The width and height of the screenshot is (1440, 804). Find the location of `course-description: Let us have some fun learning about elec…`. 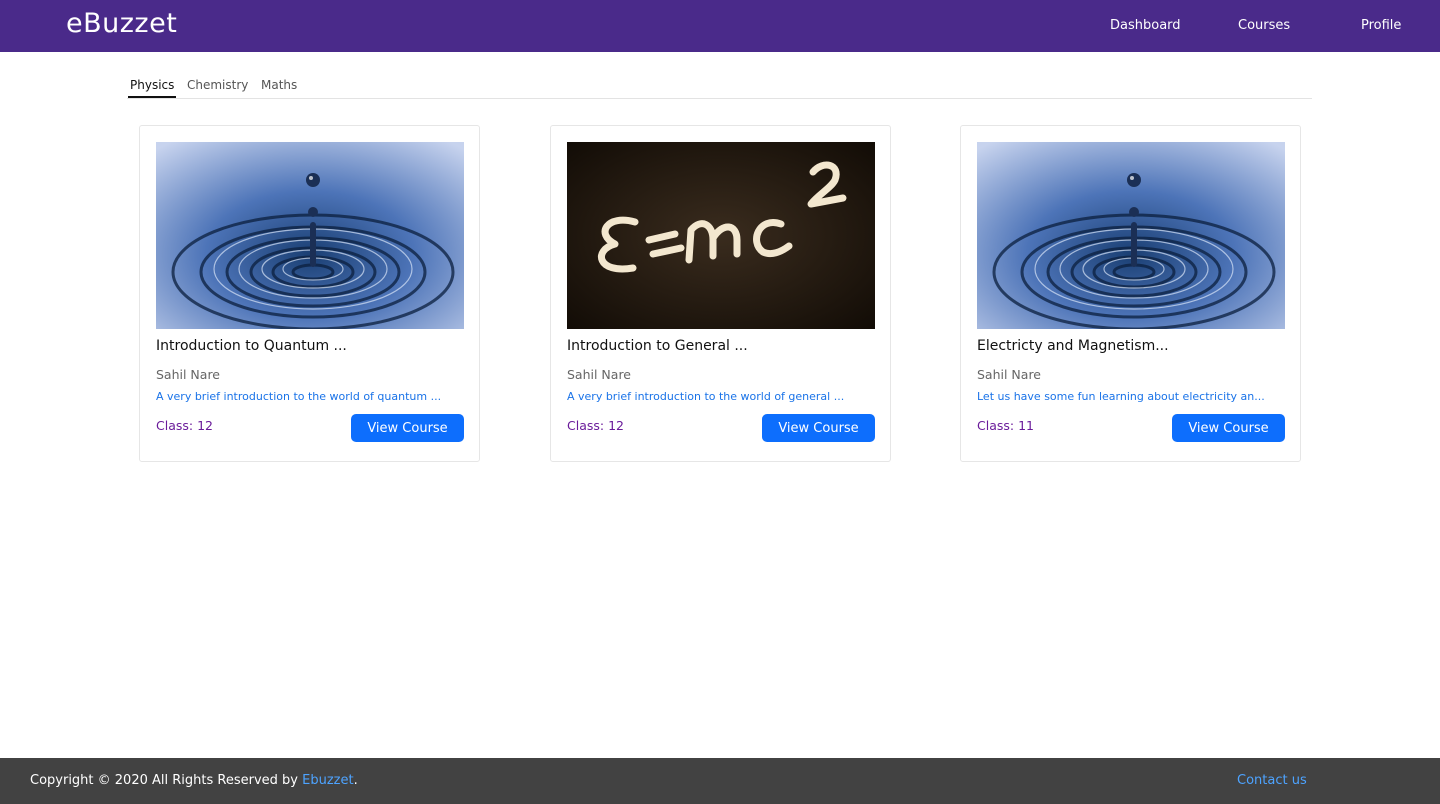

course-description: Let us have some fun learning about elec… is located at coordinates (1121, 396).